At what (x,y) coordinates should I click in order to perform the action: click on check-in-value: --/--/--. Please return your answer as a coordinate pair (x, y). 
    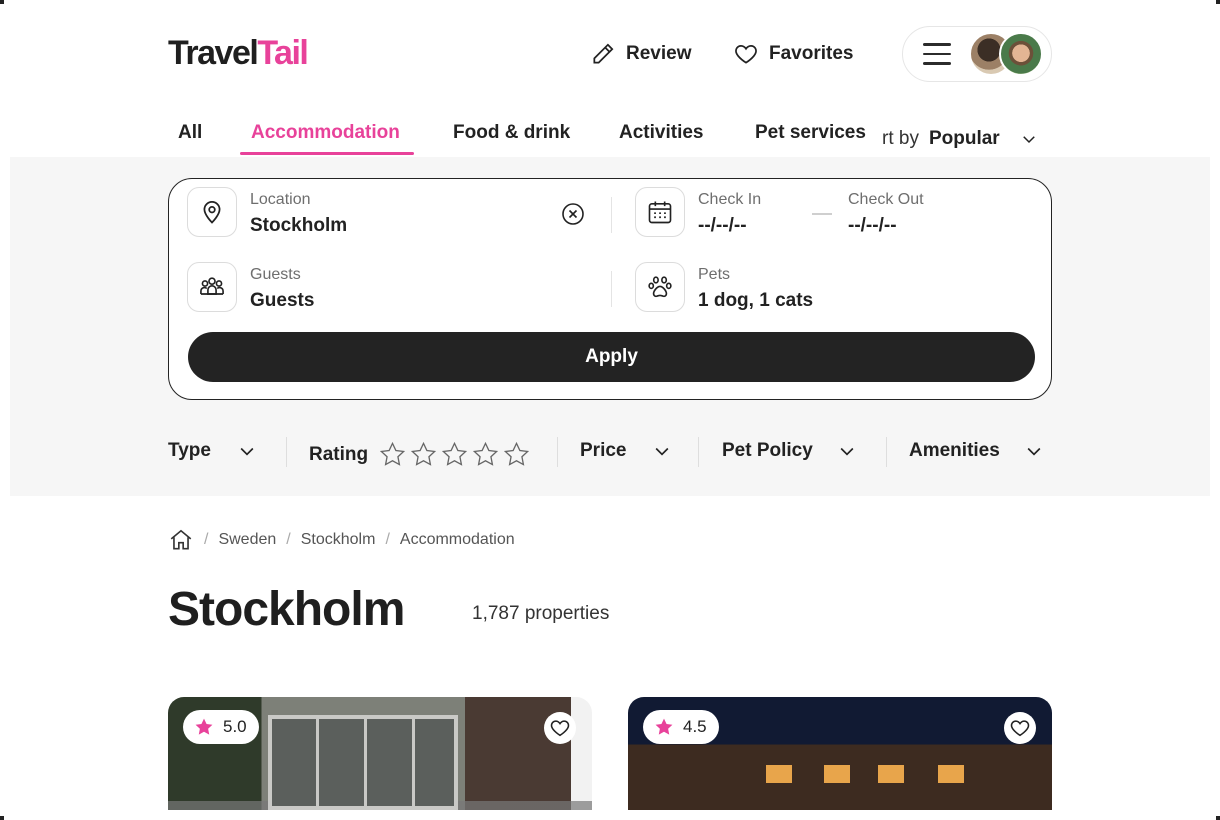
    Looking at the image, I should click on (722, 225).